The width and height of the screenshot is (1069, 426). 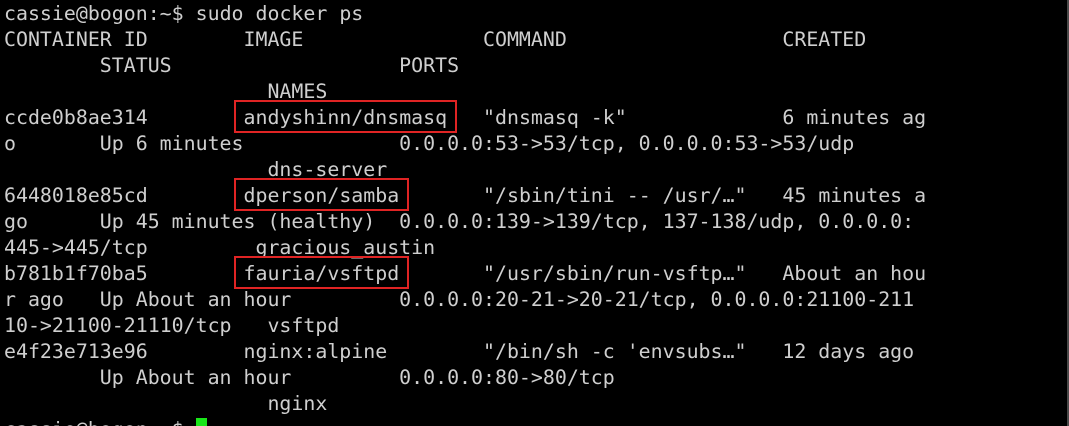 I want to click on container-row-continued: nginx, so click(x=166, y=403).